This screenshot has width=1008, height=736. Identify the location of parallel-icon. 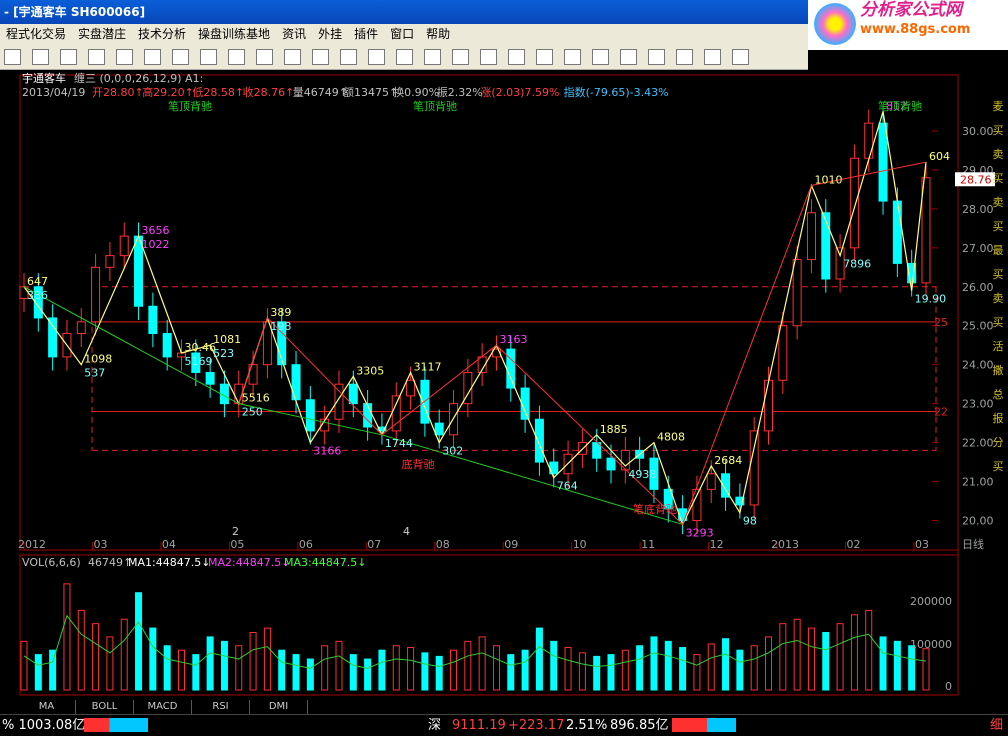
(516, 57).